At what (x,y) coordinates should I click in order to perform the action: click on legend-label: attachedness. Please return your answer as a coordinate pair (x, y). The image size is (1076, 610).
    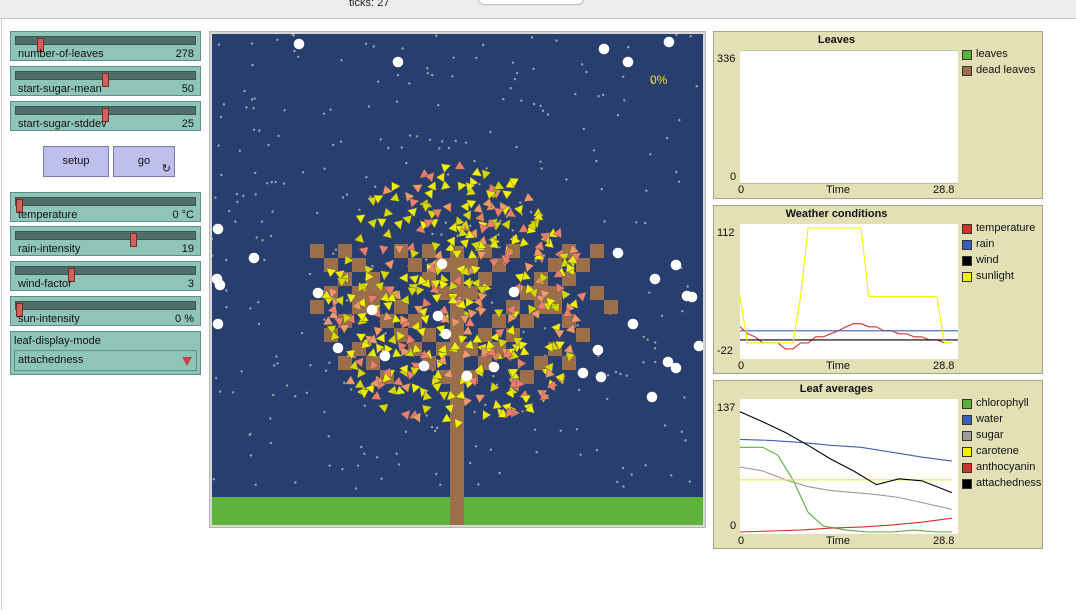
    Looking at the image, I should click on (1009, 483).